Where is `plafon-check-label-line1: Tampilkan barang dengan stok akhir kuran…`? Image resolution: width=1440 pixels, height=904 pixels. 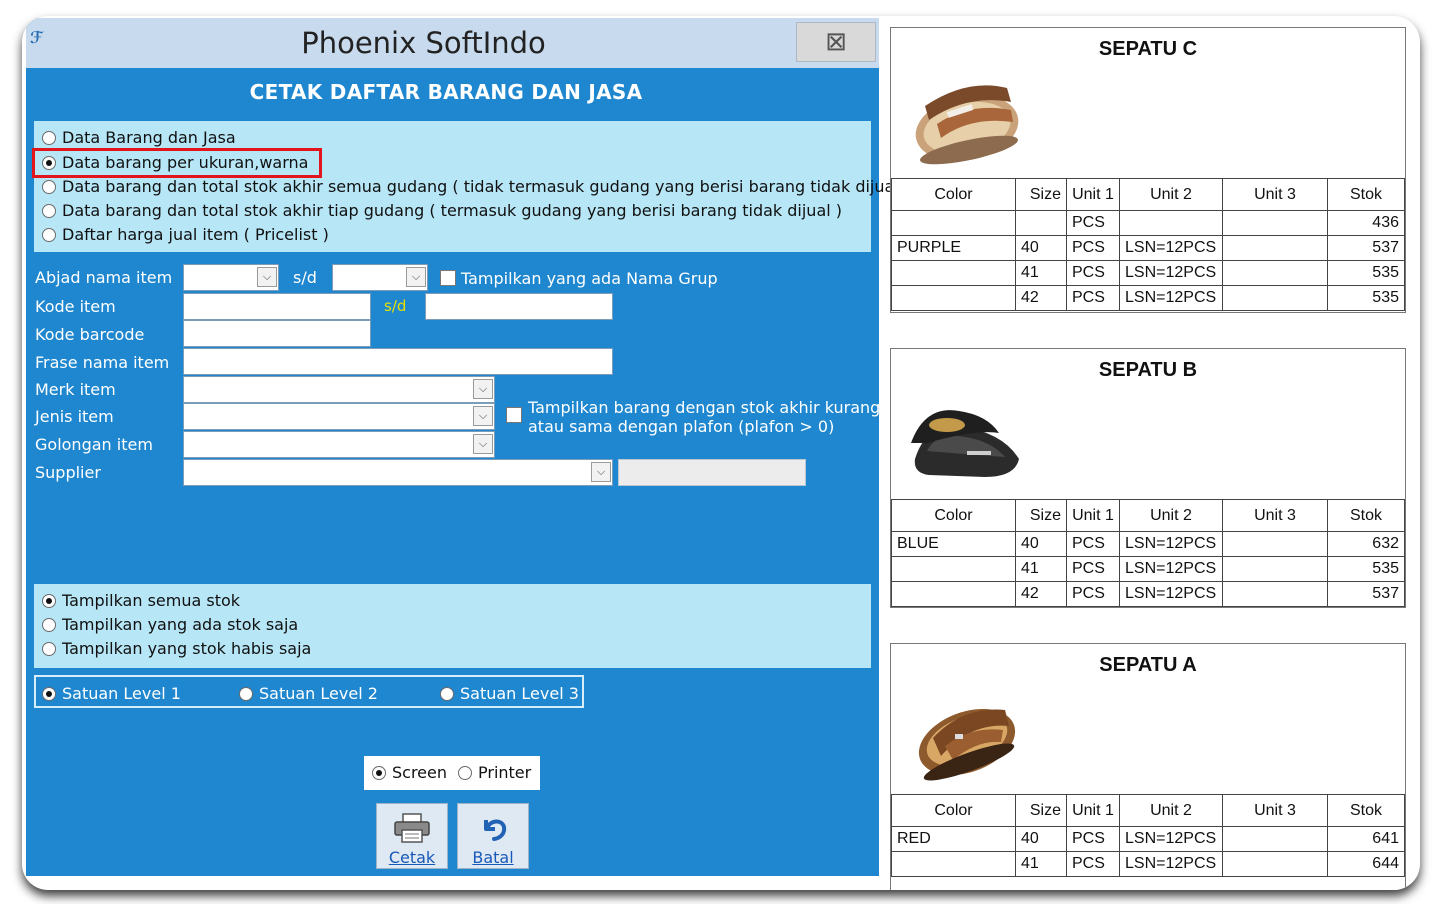 plafon-check-label-line1: Tampilkan barang dengan stok akhir kuran… is located at coordinates (704, 407).